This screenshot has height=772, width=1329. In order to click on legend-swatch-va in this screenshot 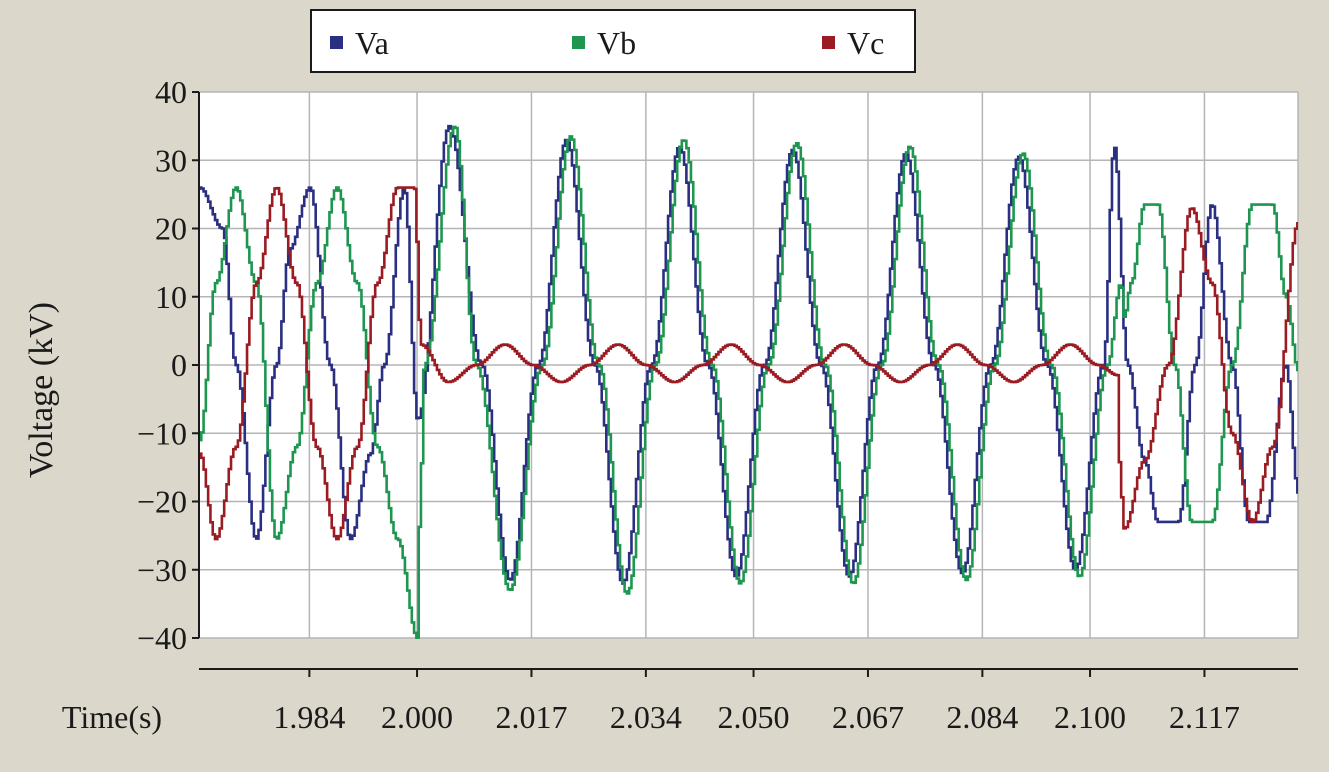, I will do `click(336, 42)`.